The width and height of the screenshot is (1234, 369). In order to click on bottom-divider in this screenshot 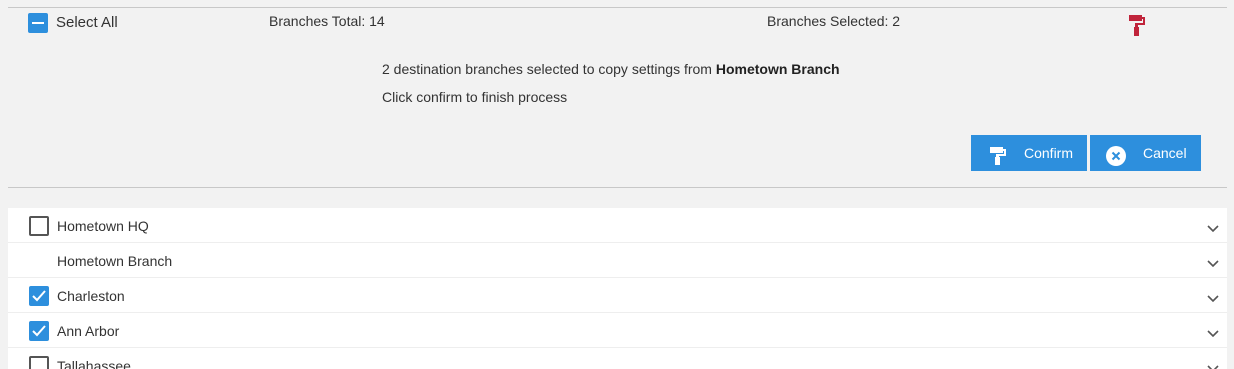, I will do `click(617, 187)`.